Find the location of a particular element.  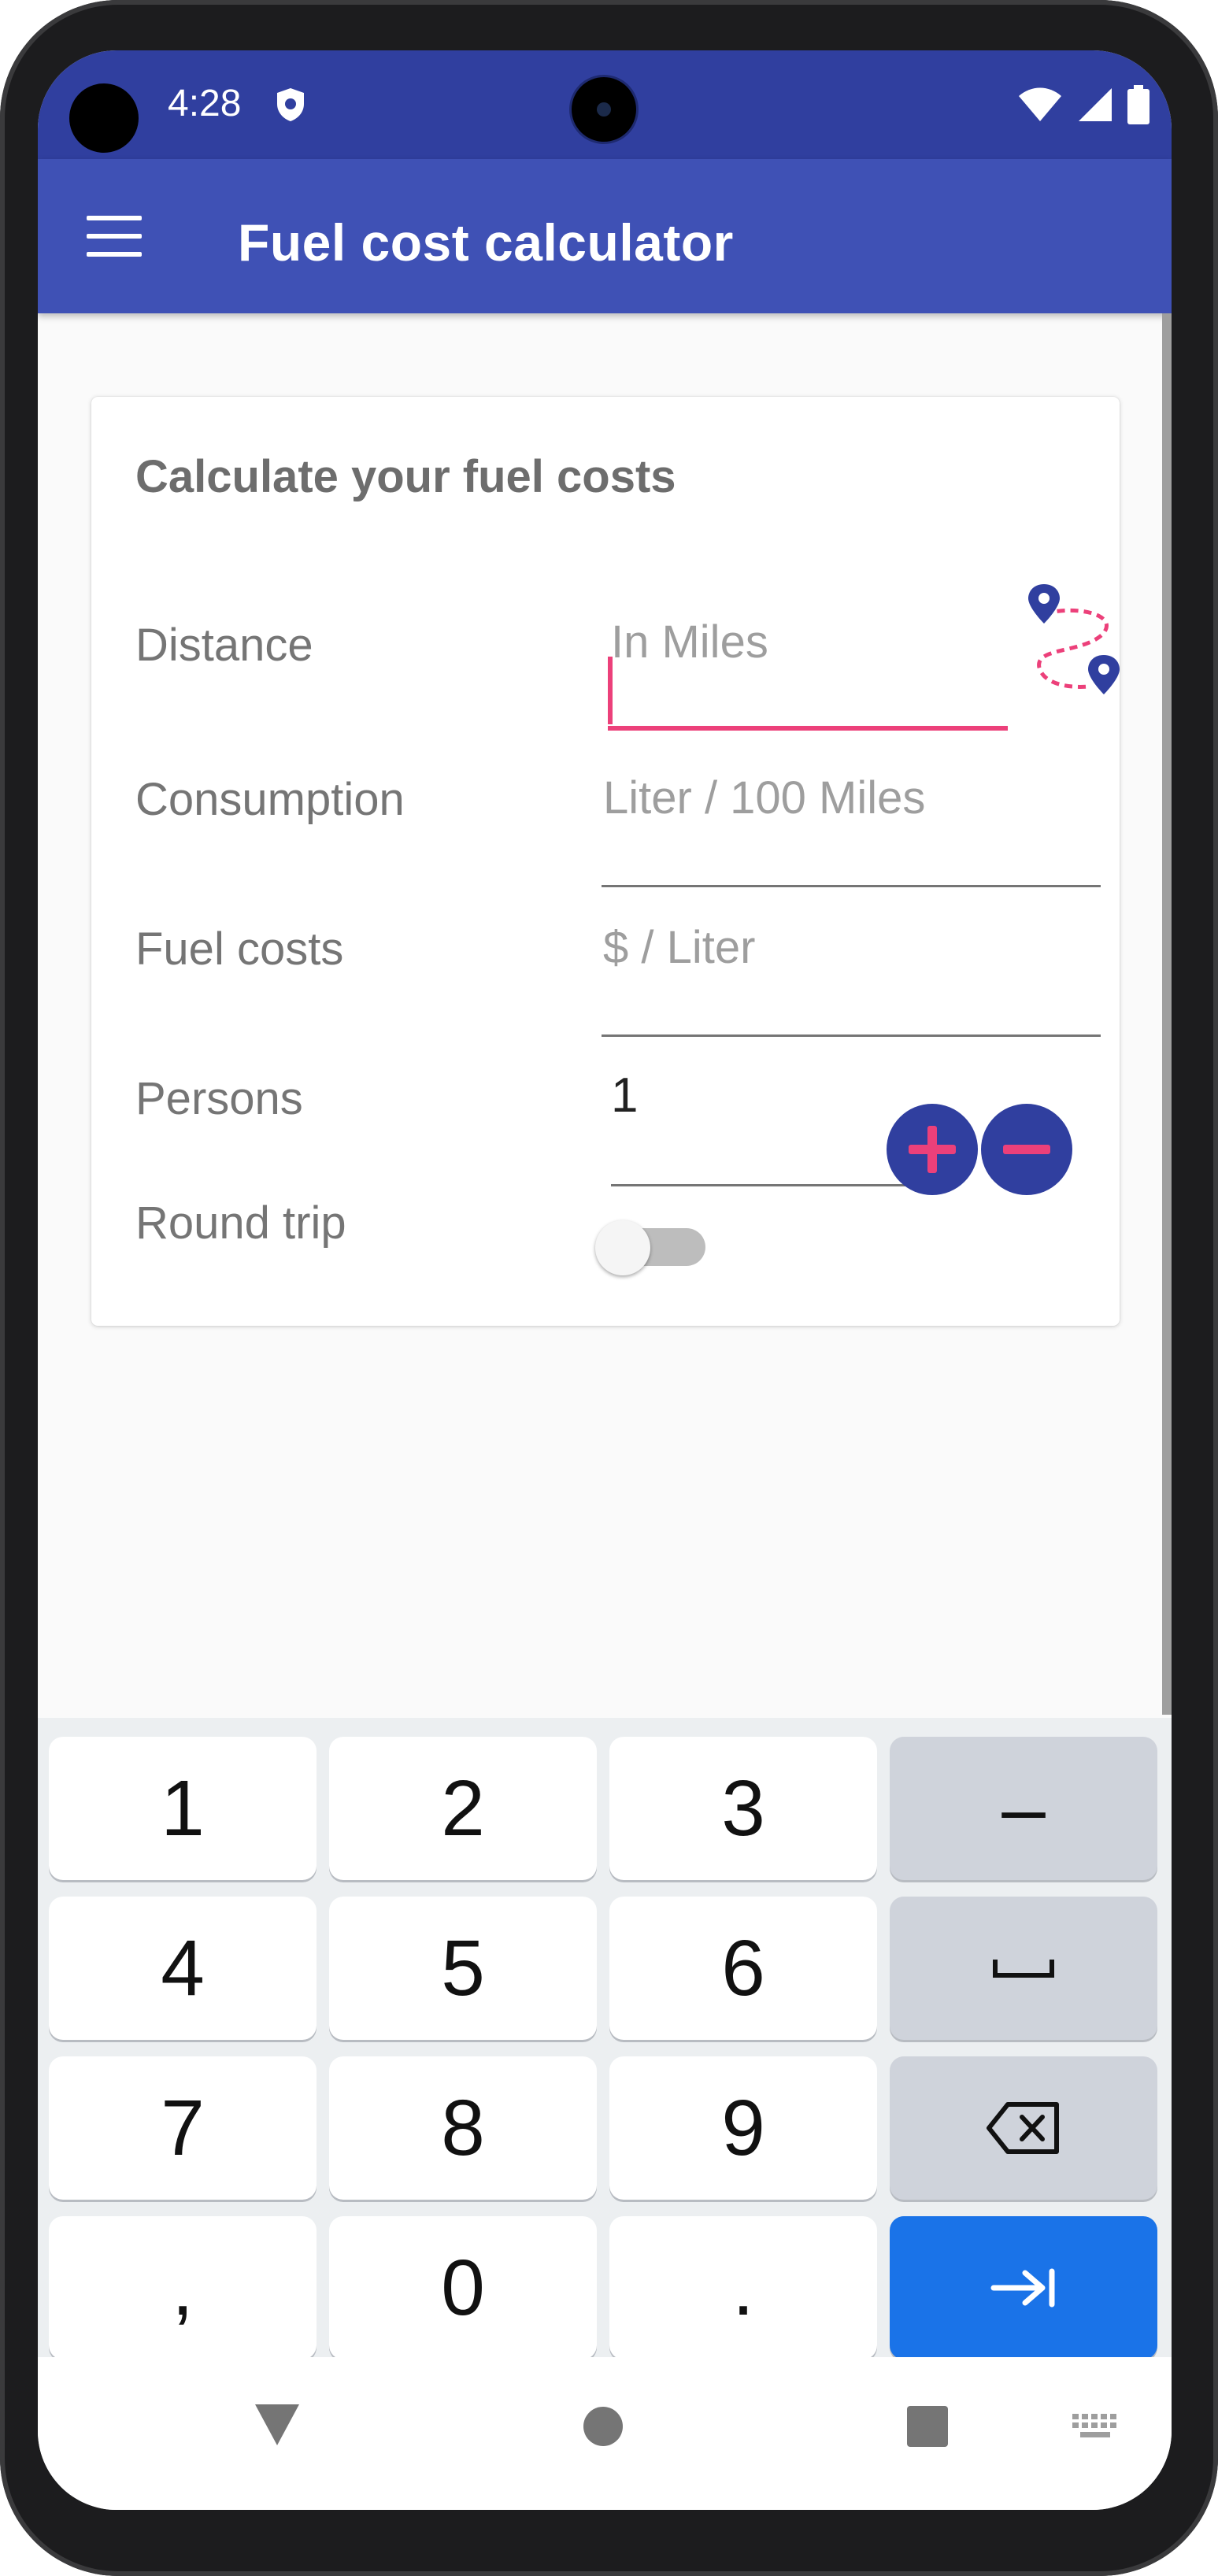

route-map-icon is located at coordinates (1074, 642).